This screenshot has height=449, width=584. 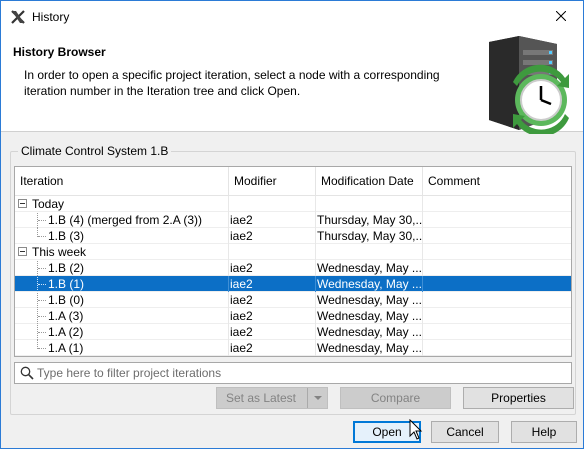 What do you see at coordinates (369, 181) in the screenshot?
I see `column-header-modification-date: Modification Date` at bounding box center [369, 181].